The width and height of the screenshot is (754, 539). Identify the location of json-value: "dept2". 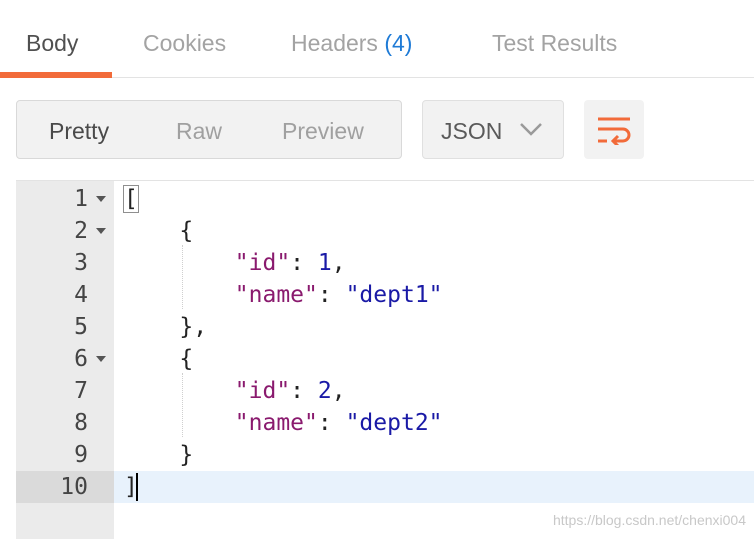
(394, 423).